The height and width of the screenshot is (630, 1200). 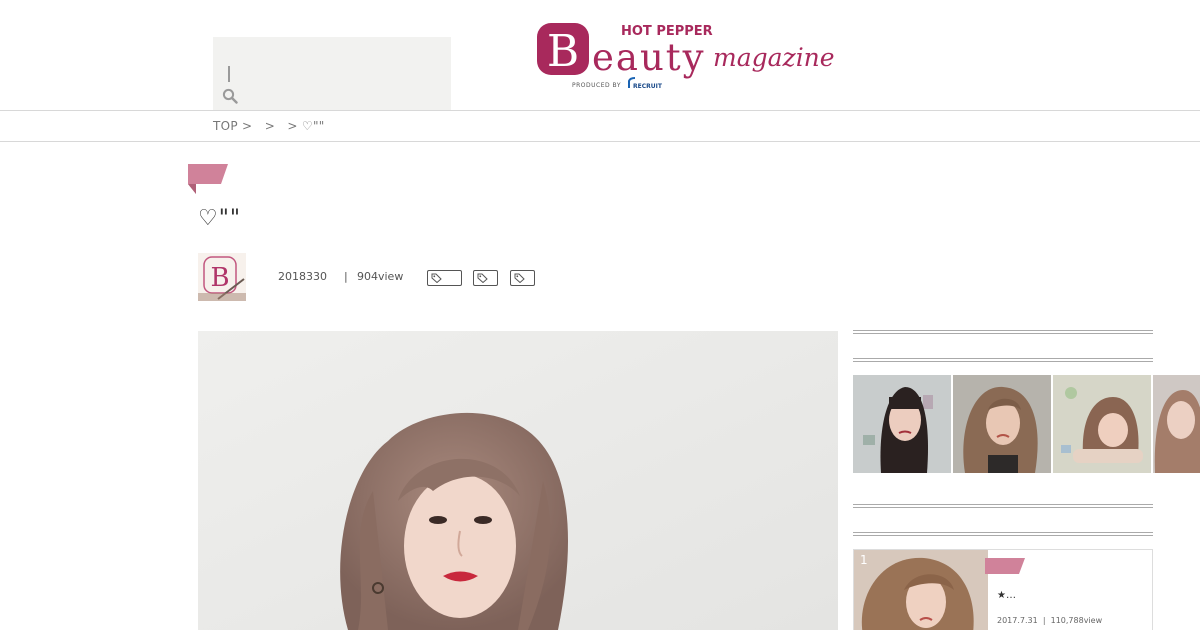 What do you see at coordinates (229, 74) in the screenshot?
I see `text-cursor` at bounding box center [229, 74].